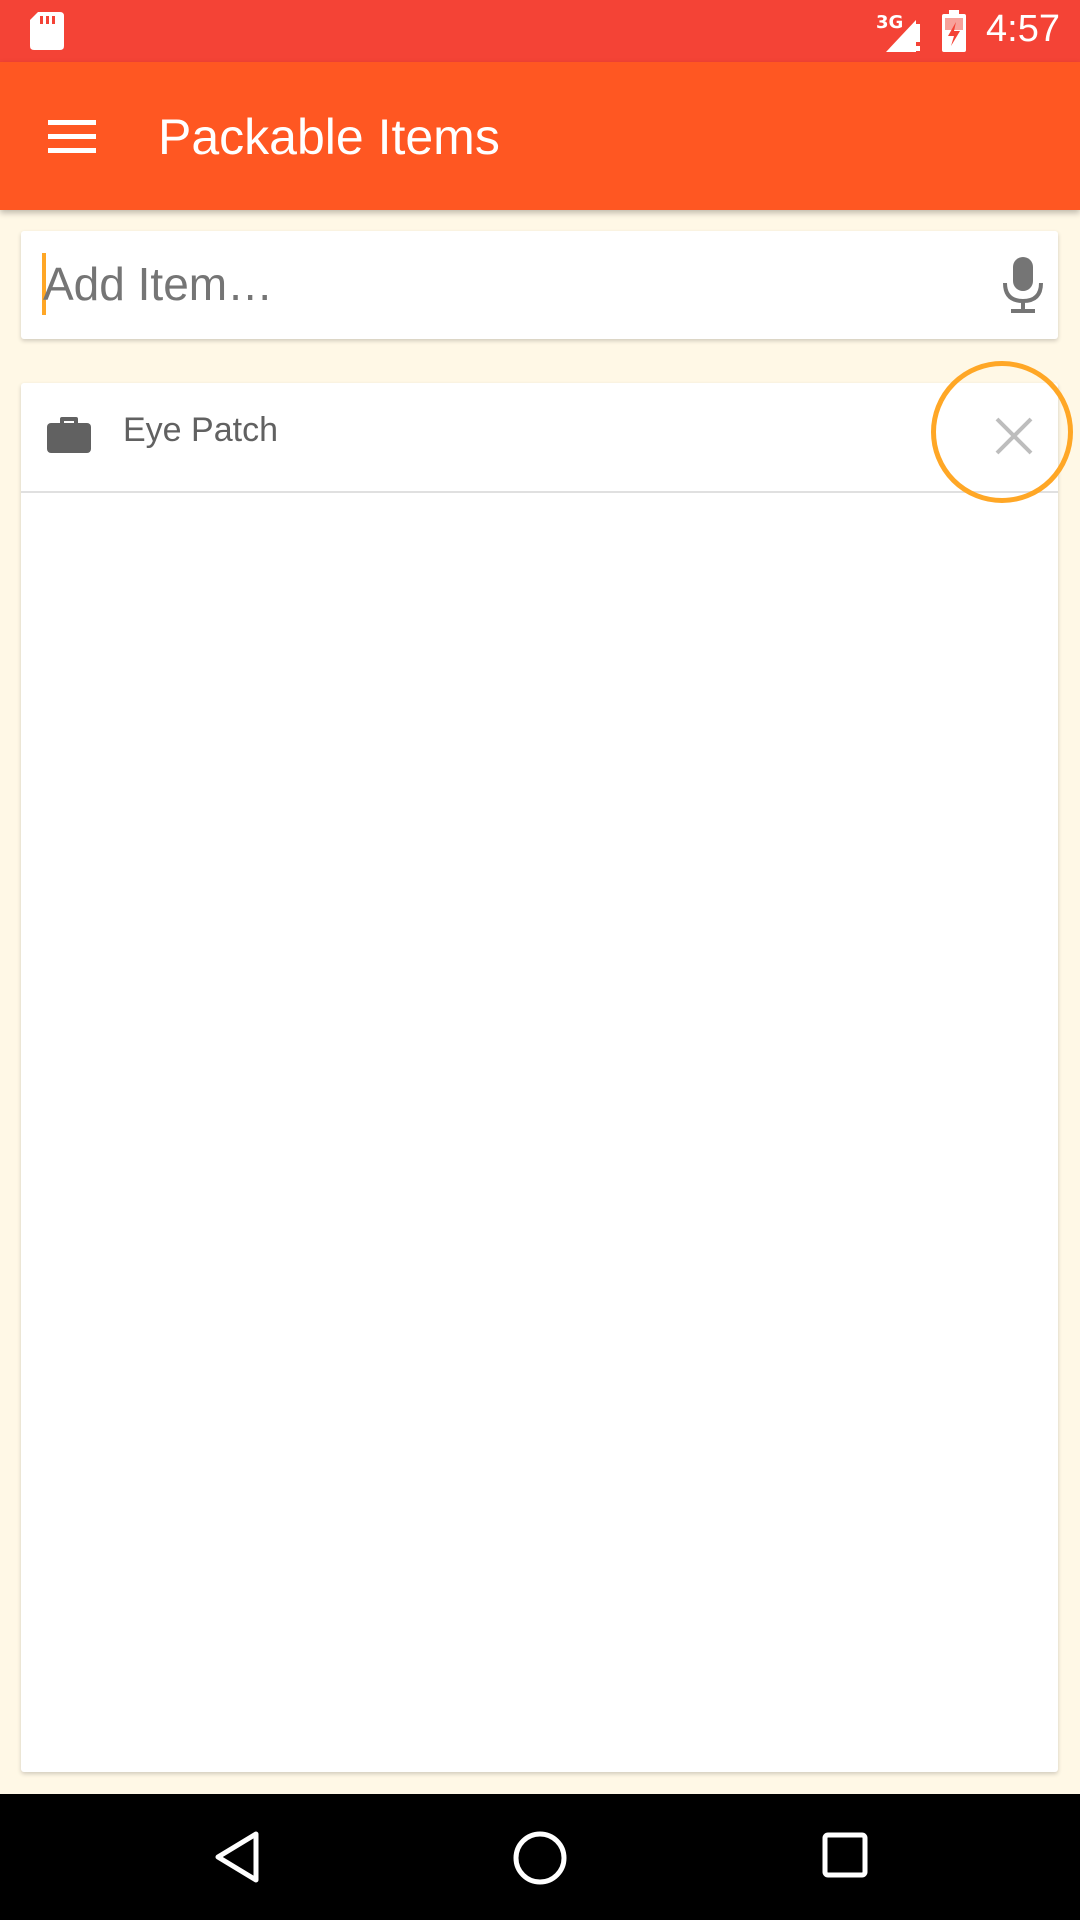 The height and width of the screenshot is (1920, 1080). What do you see at coordinates (903, 36) in the screenshot?
I see `signal-icon` at bounding box center [903, 36].